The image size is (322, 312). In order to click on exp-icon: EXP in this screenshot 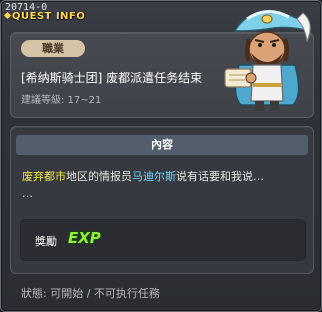, I will do `click(84, 238)`.